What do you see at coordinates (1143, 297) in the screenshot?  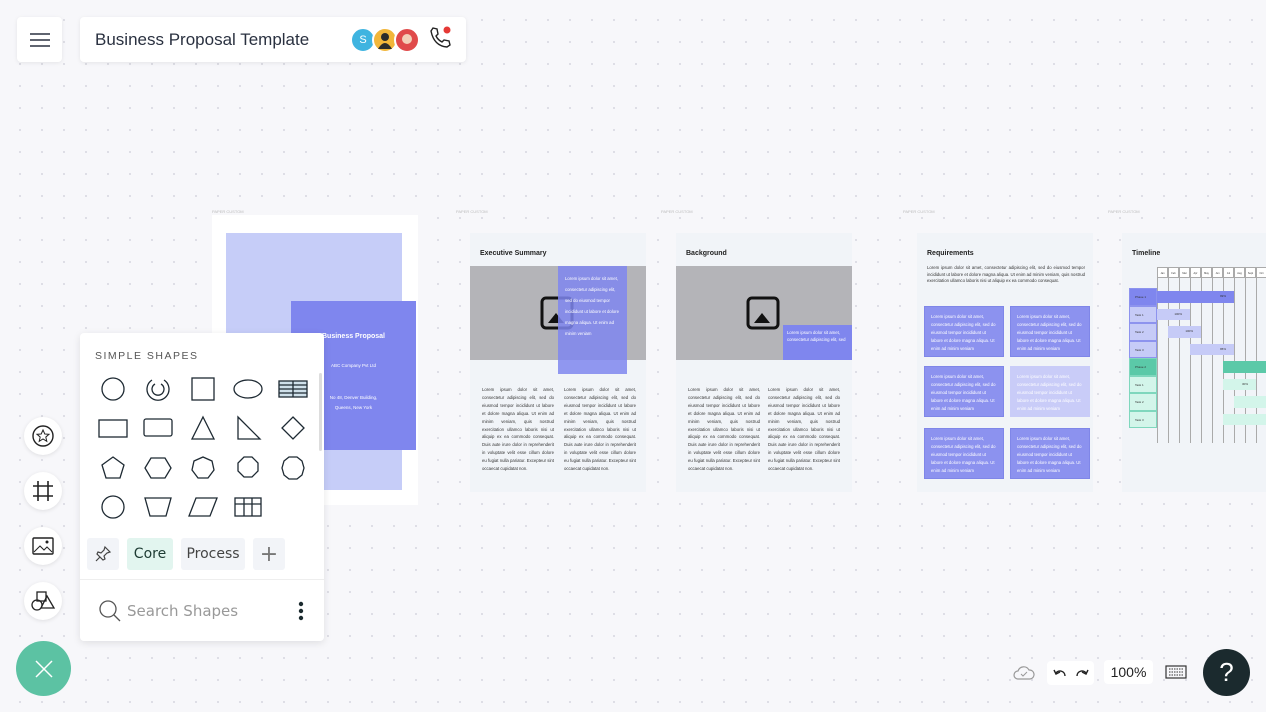 I see `gantt-row-label: Phase 1` at bounding box center [1143, 297].